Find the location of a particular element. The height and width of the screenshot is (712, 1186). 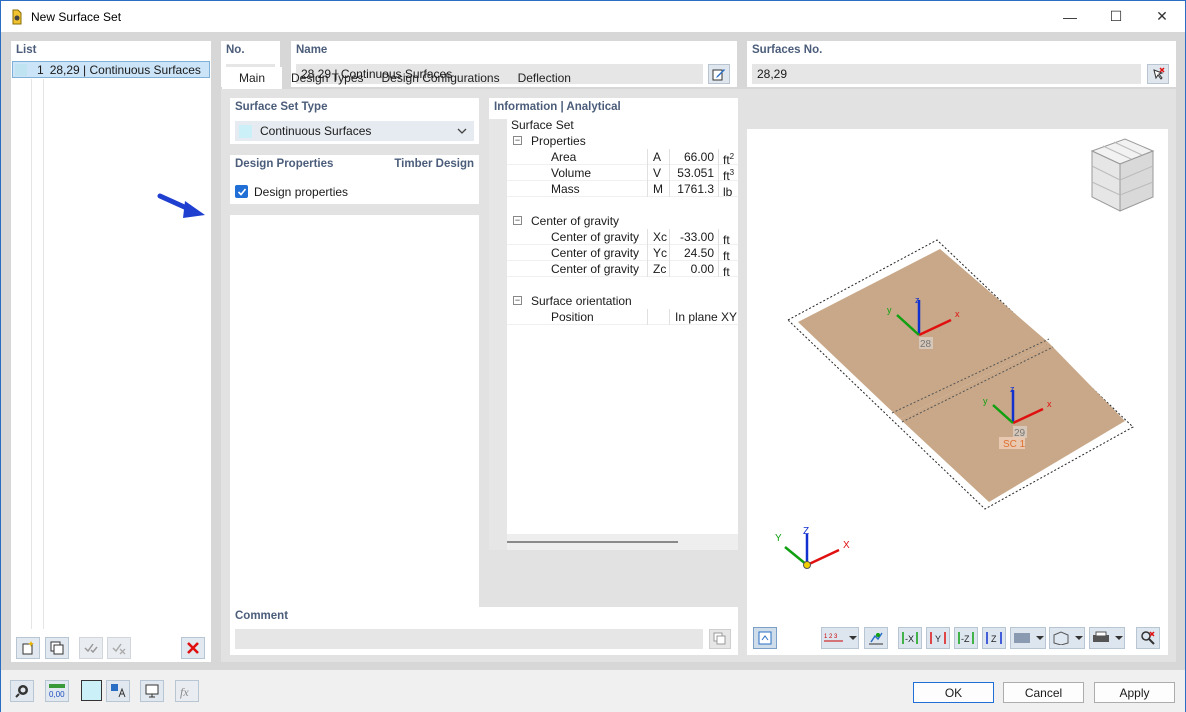

delete-item-button is located at coordinates (193, 648).